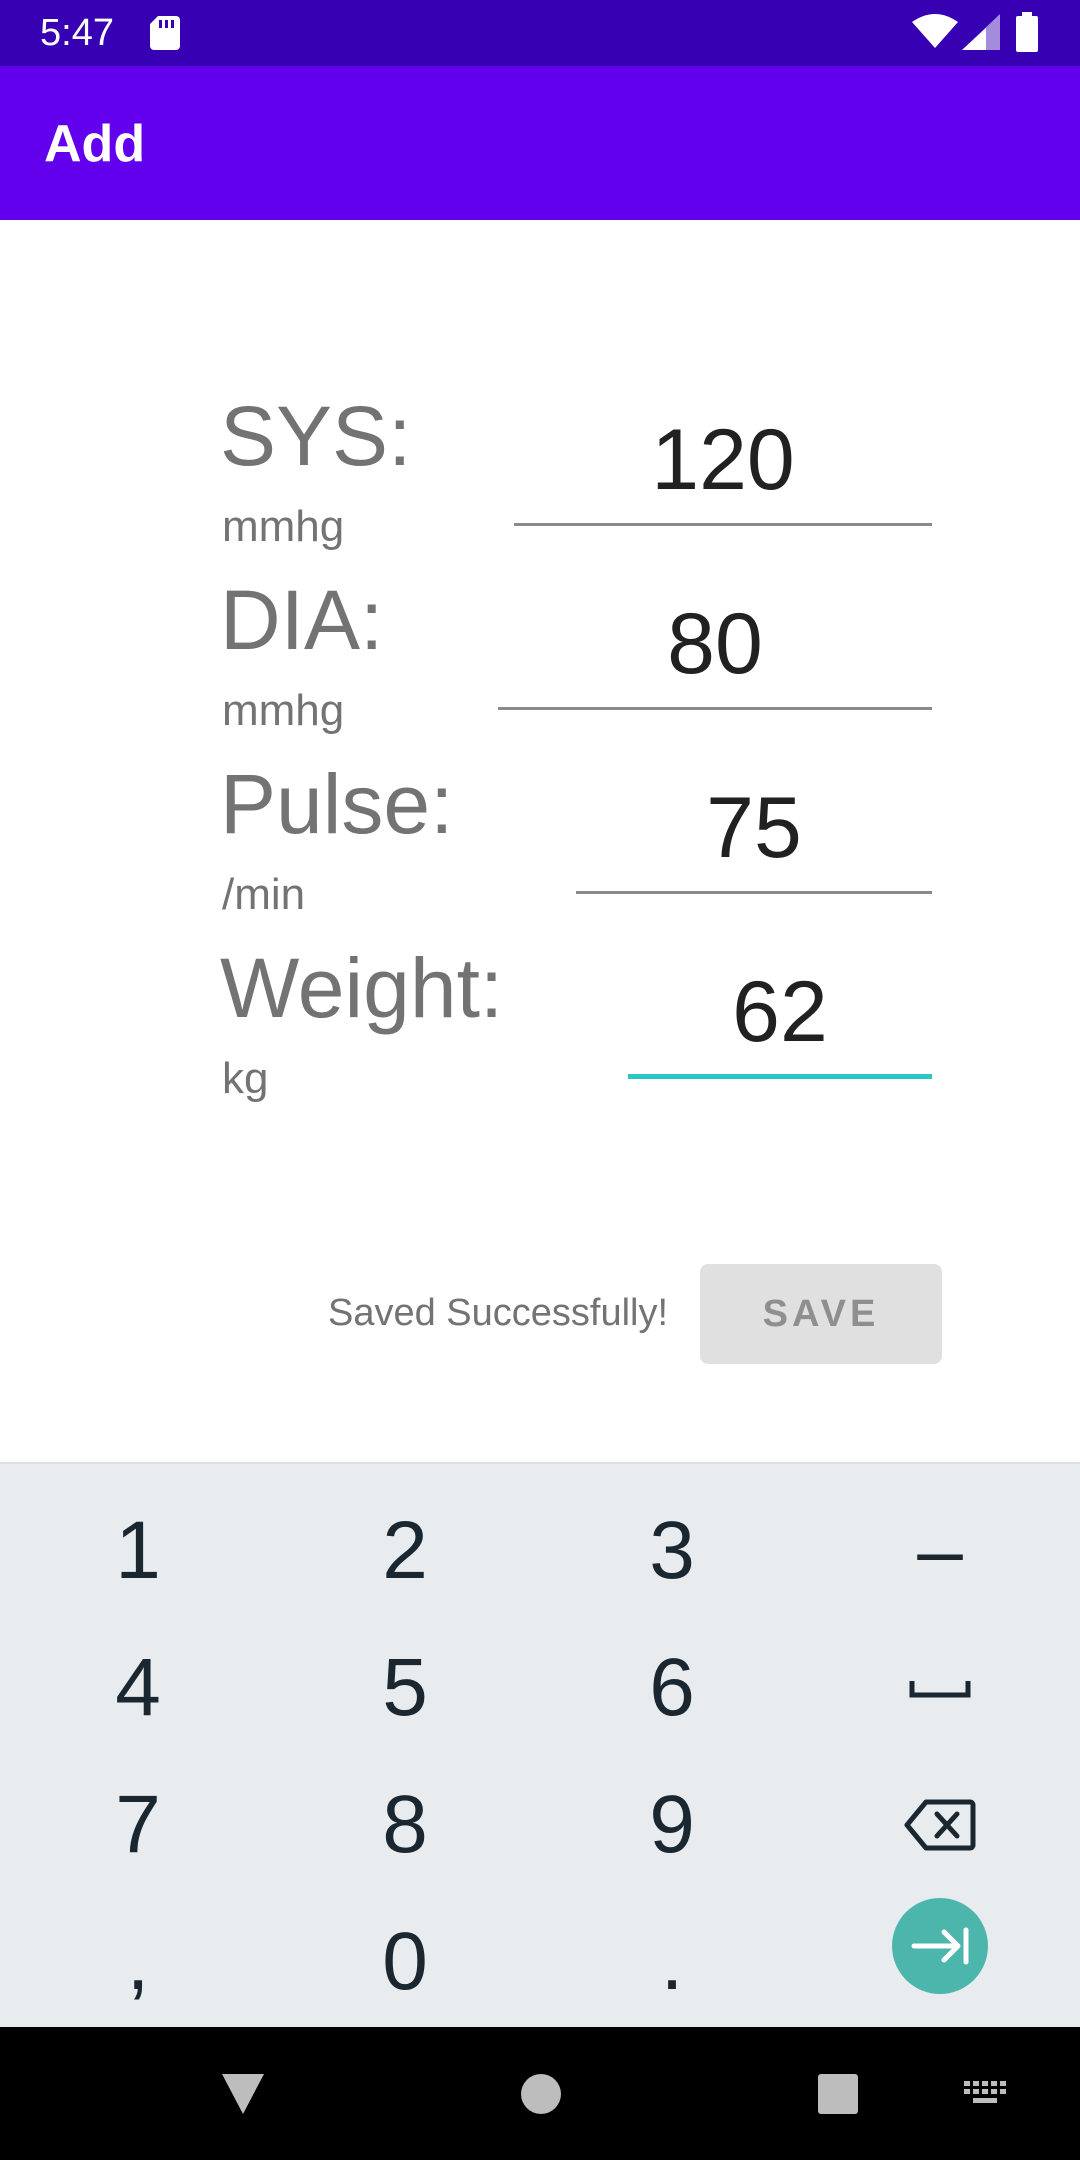  Describe the element at coordinates (316, 436) in the screenshot. I see `sys-label: SYS:` at that location.